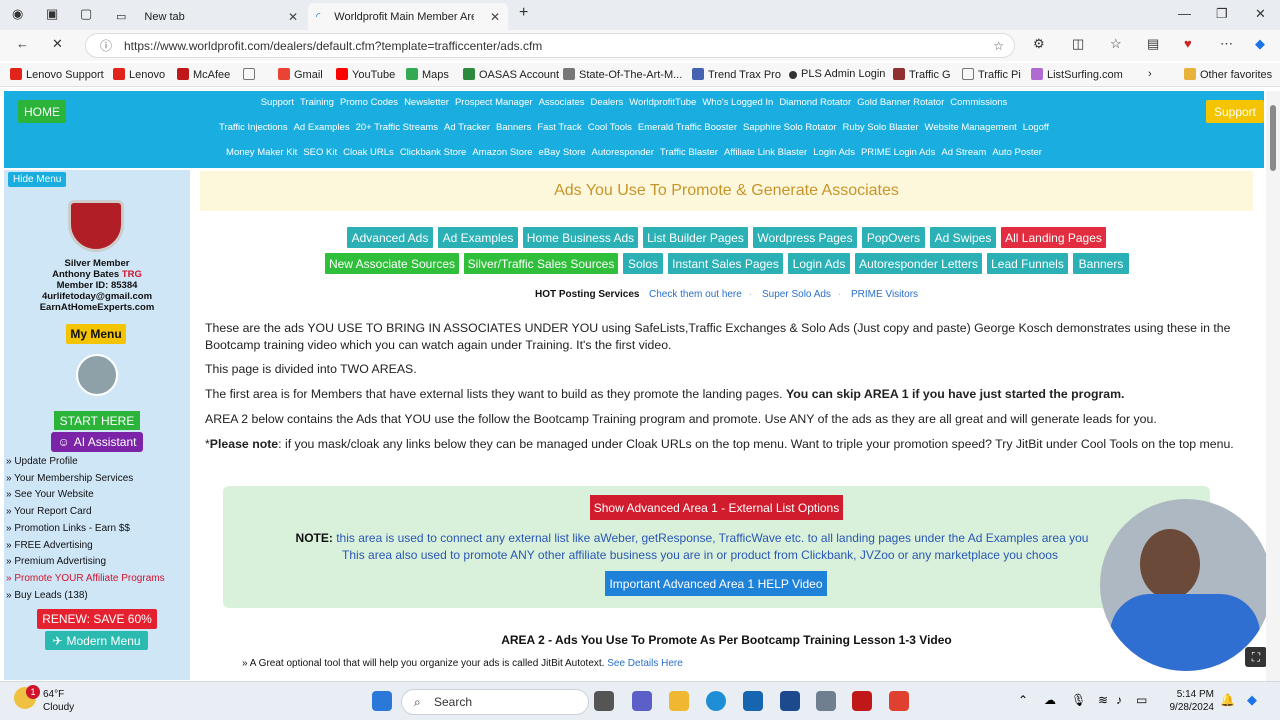  Describe the element at coordinates (695, 294) in the screenshot. I see `hot-link: Check them out here` at that location.